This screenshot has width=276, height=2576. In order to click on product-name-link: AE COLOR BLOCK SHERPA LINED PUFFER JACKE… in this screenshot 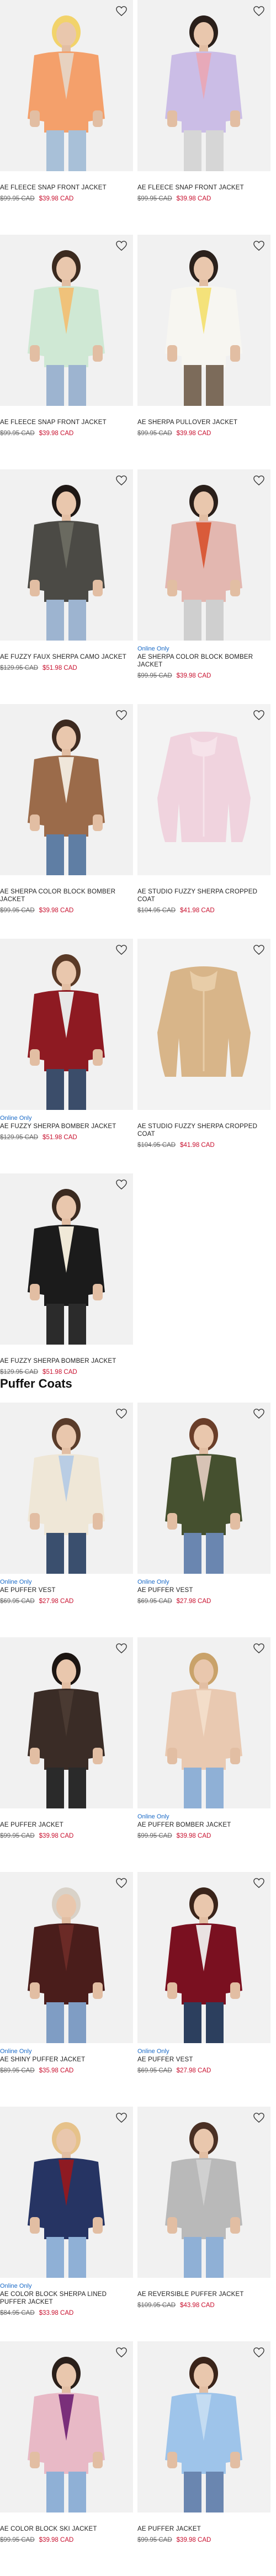, I will do `click(66, 2298)`.